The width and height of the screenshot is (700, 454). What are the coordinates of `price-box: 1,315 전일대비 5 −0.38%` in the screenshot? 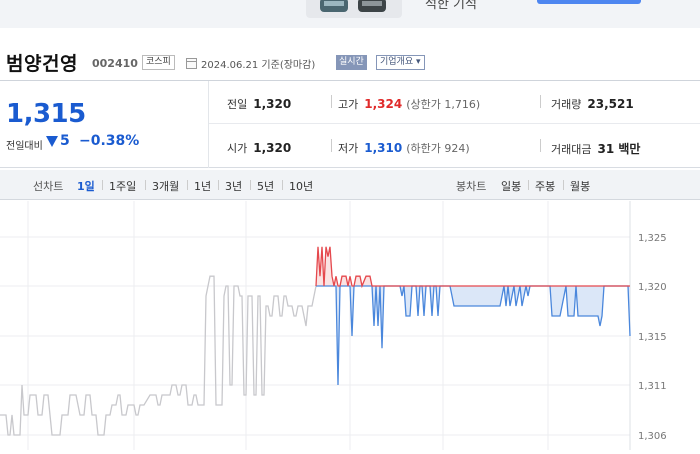 It's located at (104, 124).